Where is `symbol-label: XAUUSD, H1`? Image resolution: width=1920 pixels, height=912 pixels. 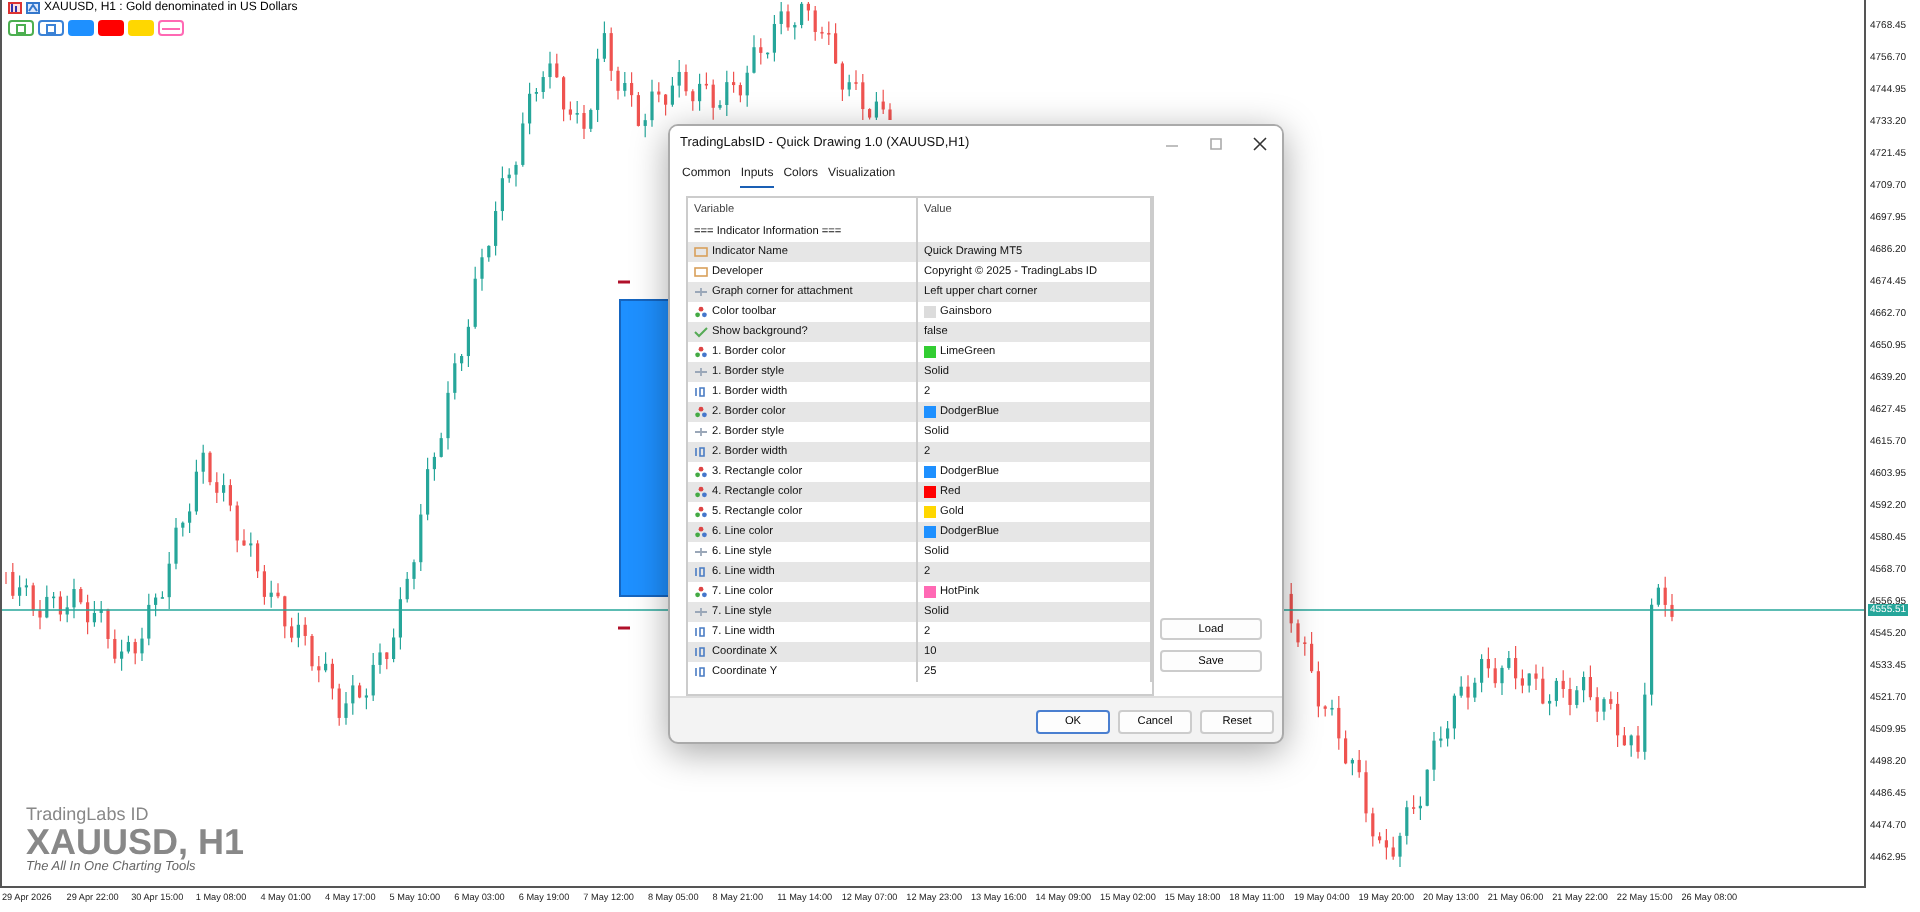 symbol-label: XAUUSD, H1 is located at coordinates (135, 842).